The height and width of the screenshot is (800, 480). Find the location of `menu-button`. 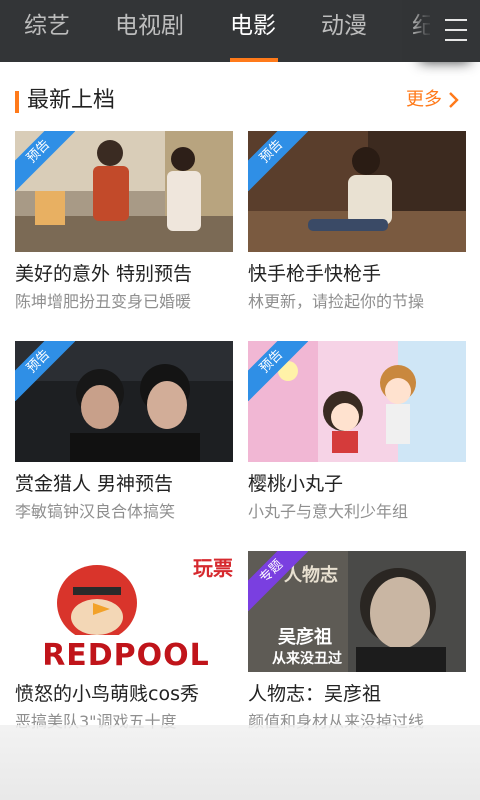

menu-button is located at coordinates (455, 31).